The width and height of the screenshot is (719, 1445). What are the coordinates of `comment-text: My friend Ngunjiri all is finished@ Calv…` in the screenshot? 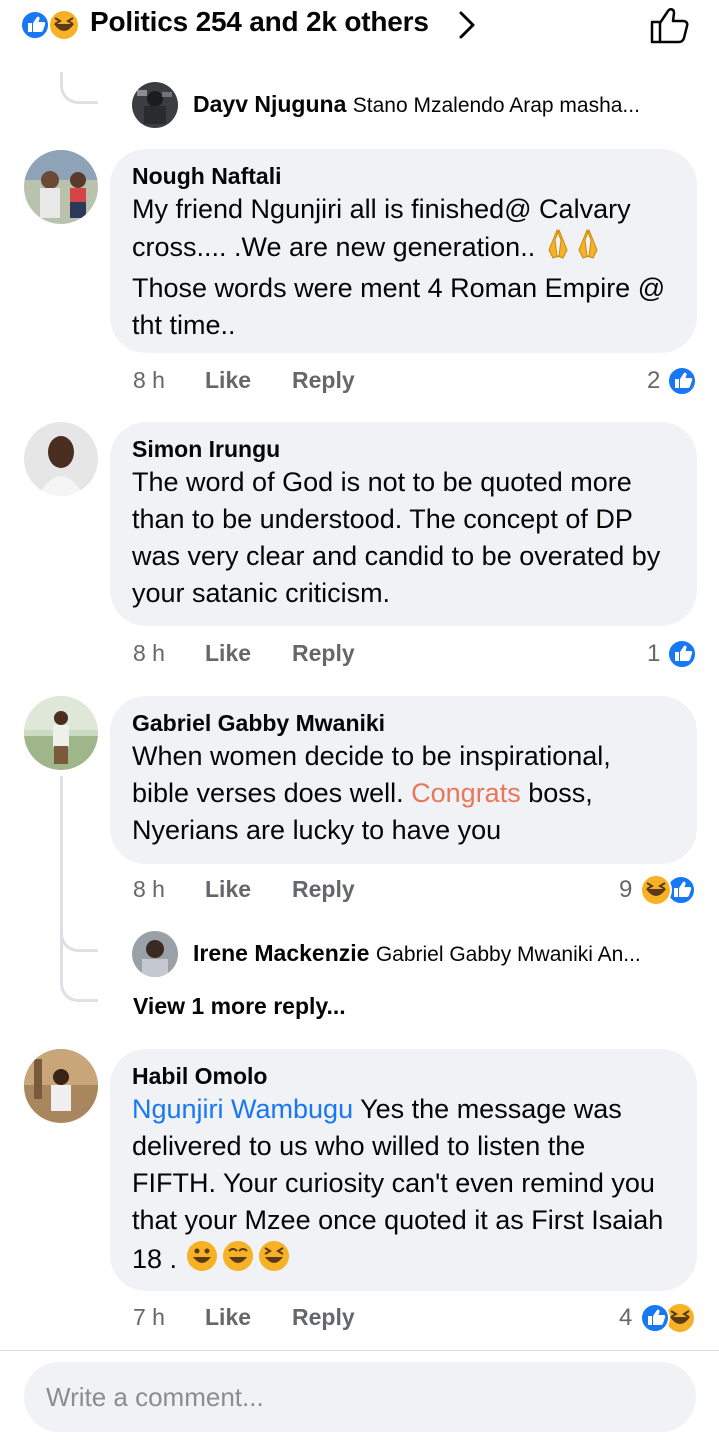 It's located at (399, 267).